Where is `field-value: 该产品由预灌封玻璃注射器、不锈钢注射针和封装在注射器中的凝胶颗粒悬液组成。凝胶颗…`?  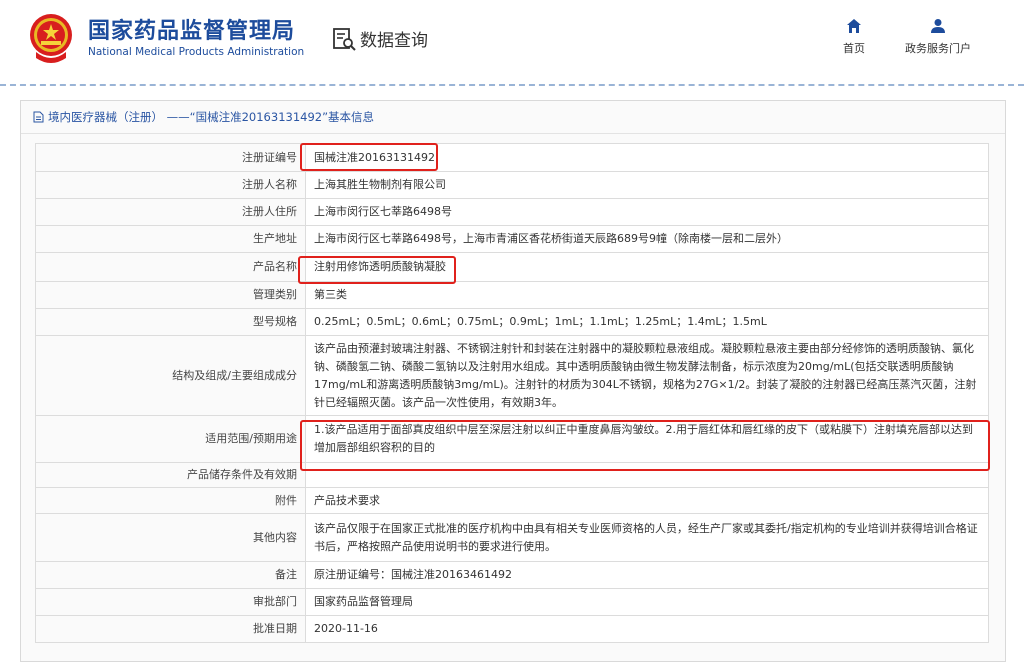 field-value: 该产品由预灌封玻璃注射器、不锈钢注射针和封装在注射器中的凝胶颗粒悬液组成。凝胶颗… is located at coordinates (647, 375).